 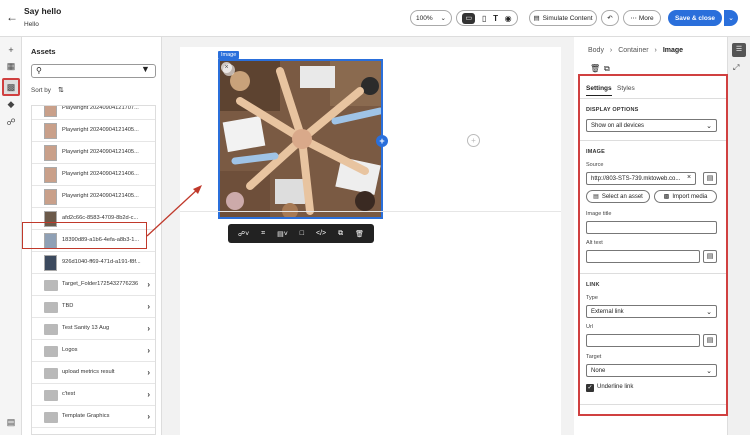 What do you see at coordinates (69, 394) in the screenshot?
I see `asset-label: c'test` at bounding box center [69, 394].